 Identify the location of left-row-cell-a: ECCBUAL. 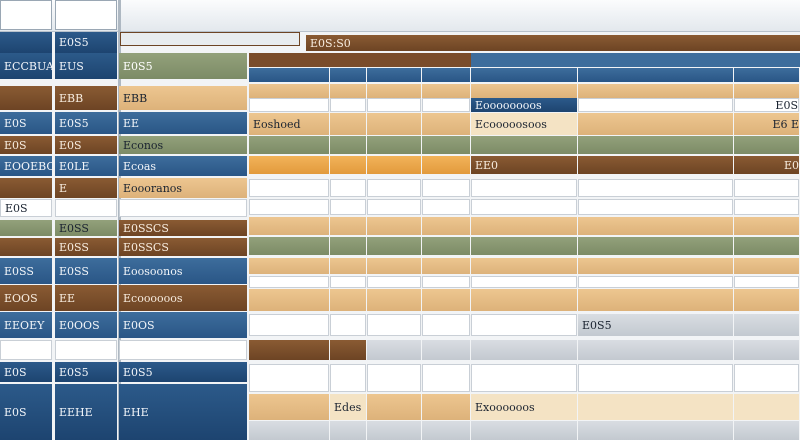
(26, 66).